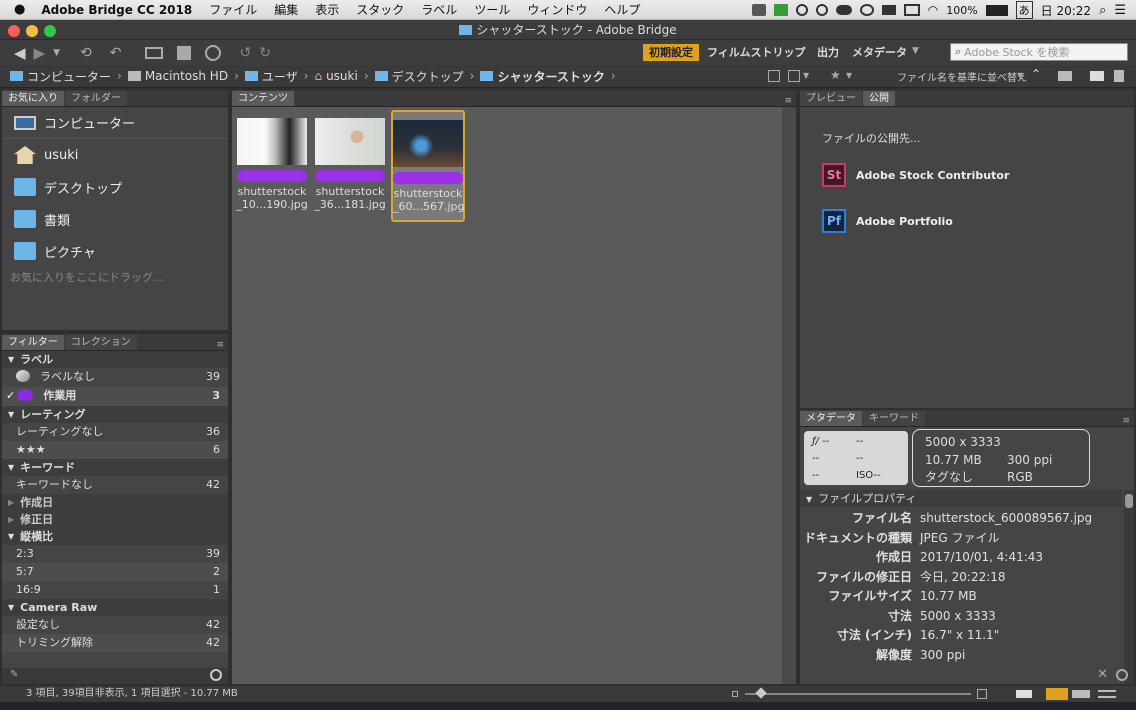 This screenshot has width=1136, height=710. I want to click on filter-group-label: ▼ ラベル, so click(115, 359).